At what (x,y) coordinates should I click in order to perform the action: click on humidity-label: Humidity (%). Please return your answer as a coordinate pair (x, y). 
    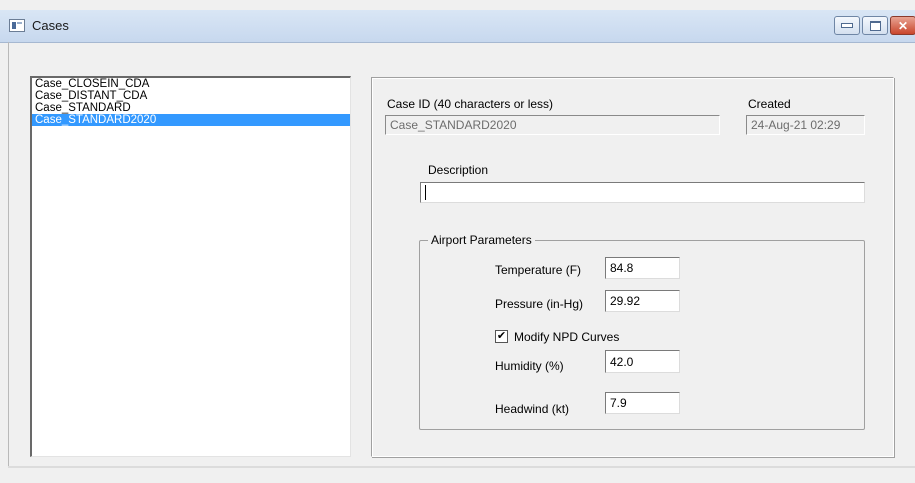
    Looking at the image, I should click on (529, 366).